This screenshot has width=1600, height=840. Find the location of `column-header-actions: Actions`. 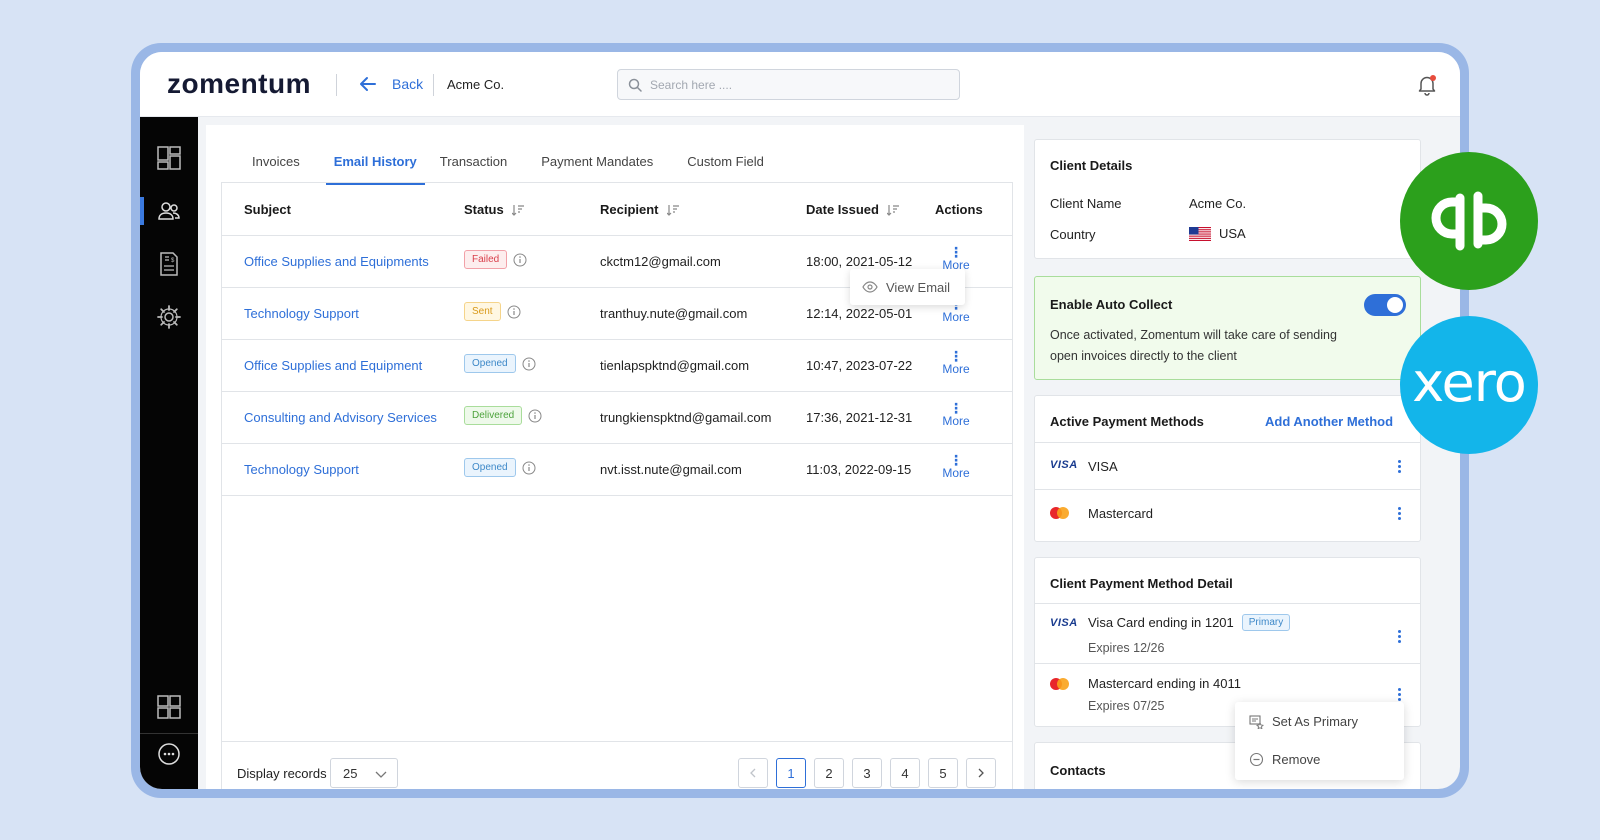

column-header-actions: Actions is located at coordinates (959, 209).